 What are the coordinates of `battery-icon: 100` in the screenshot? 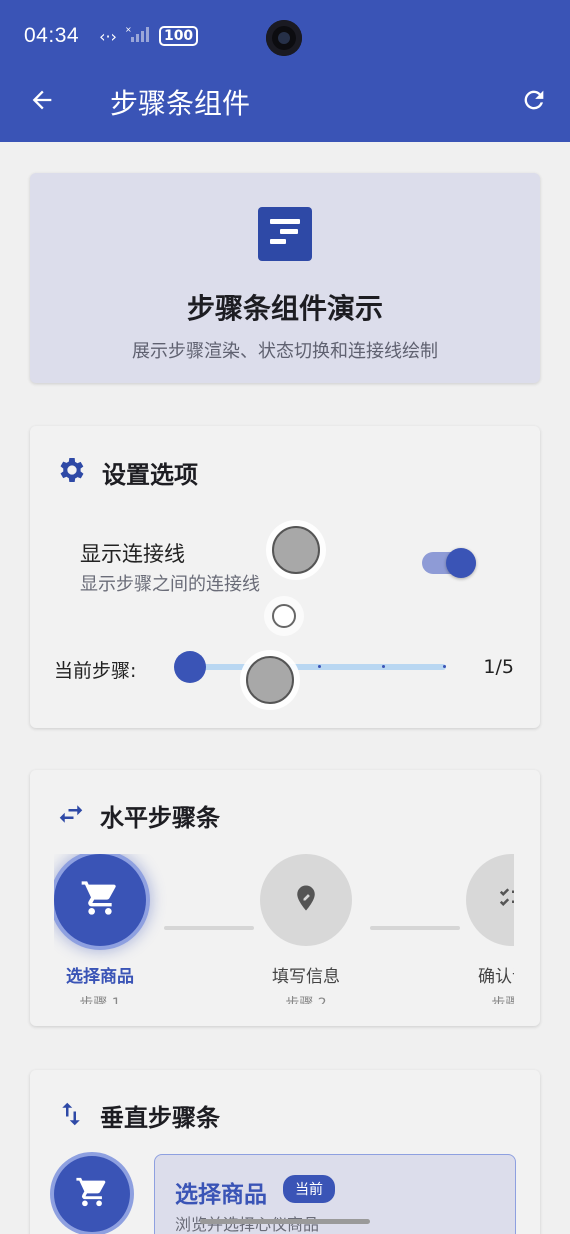 It's located at (178, 36).